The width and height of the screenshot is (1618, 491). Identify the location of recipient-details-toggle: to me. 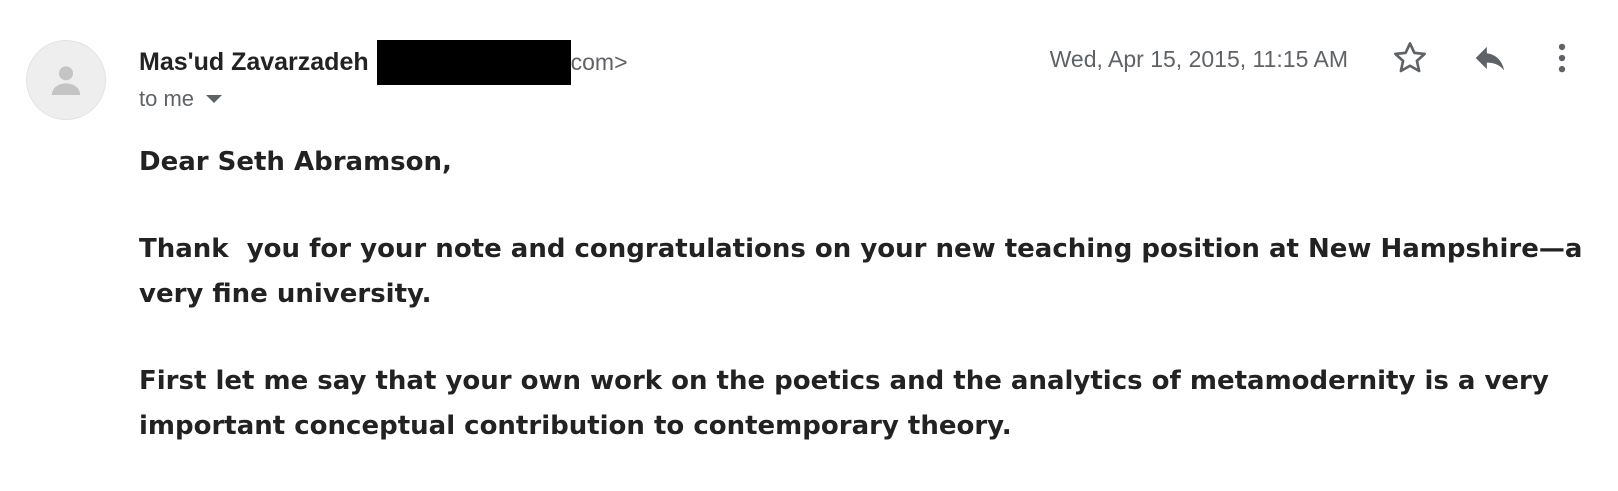
(181, 99).